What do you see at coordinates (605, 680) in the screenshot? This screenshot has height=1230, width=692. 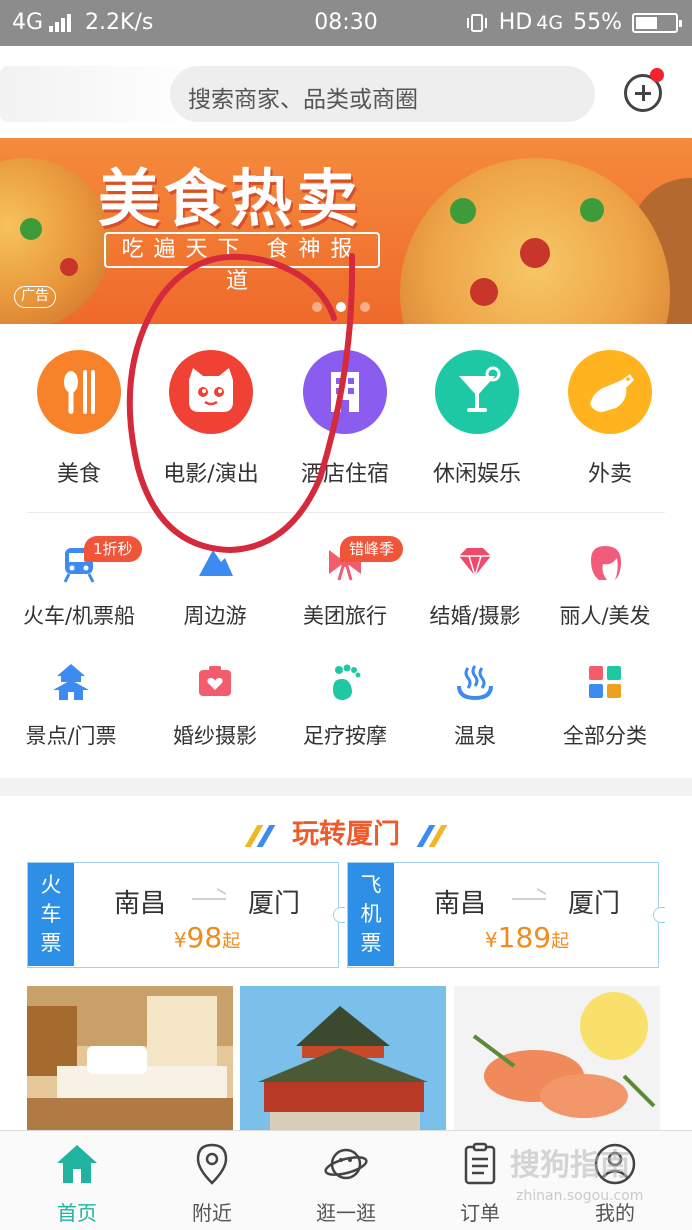 I see `grid-icon` at bounding box center [605, 680].